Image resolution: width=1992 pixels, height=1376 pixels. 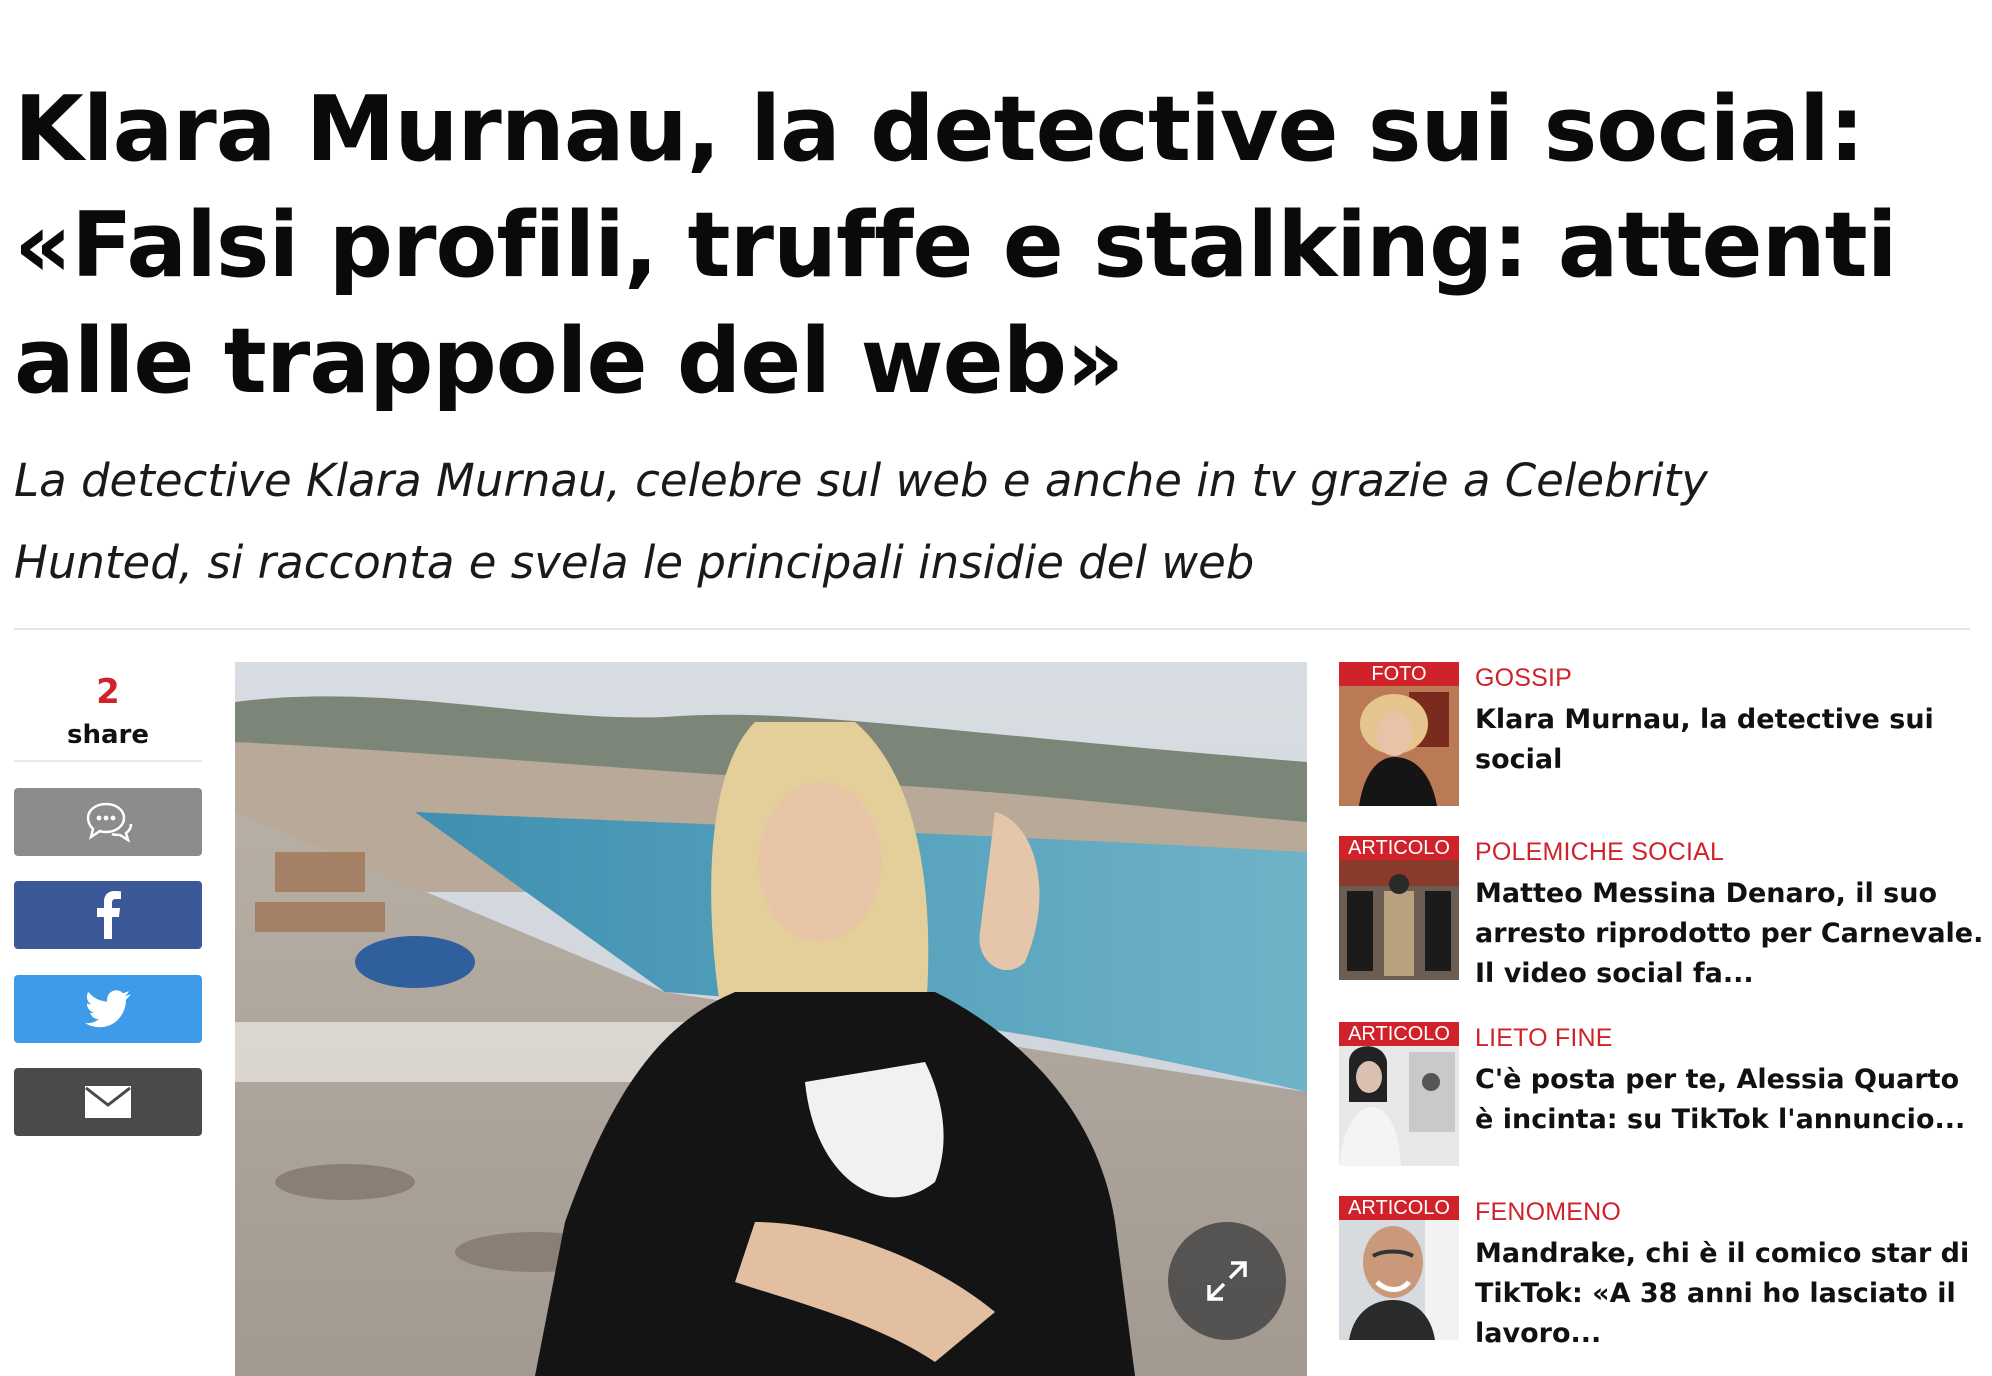 I want to click on facebook-icon, so click(x=109, y=915).